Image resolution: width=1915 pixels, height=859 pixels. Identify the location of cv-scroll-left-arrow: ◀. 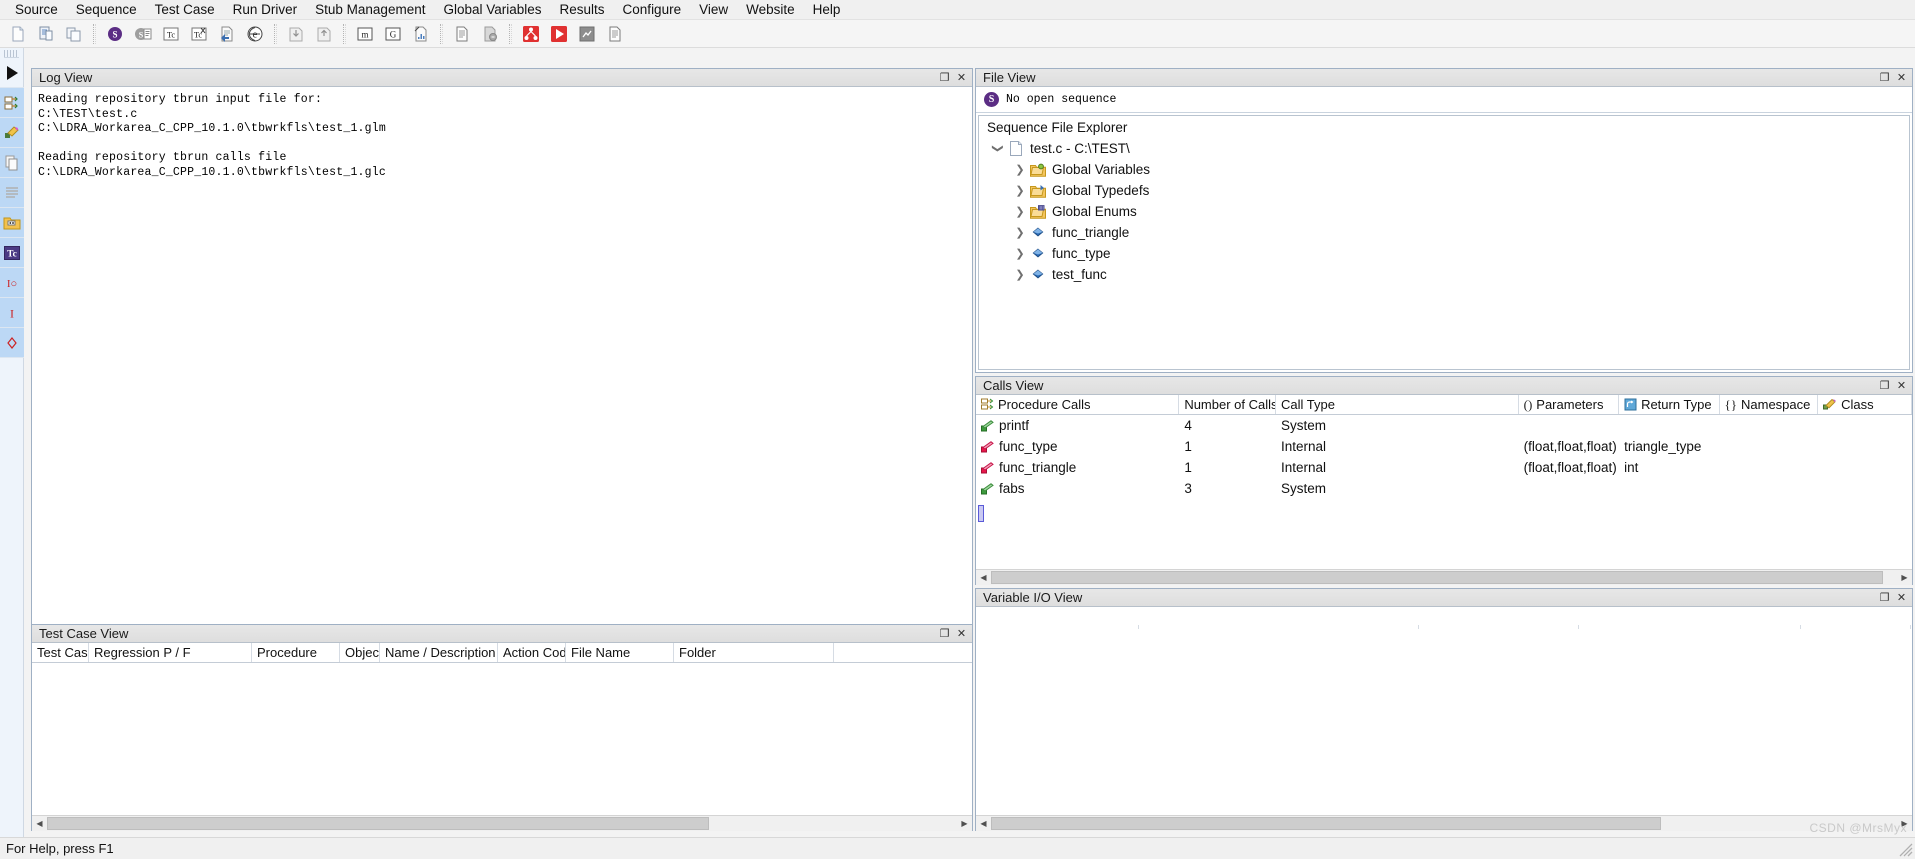
(983, 577).